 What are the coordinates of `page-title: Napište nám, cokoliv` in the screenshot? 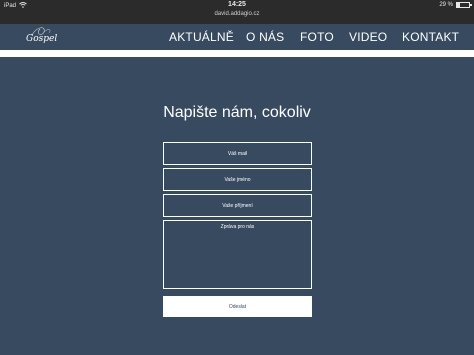 It's located at (237, 112).